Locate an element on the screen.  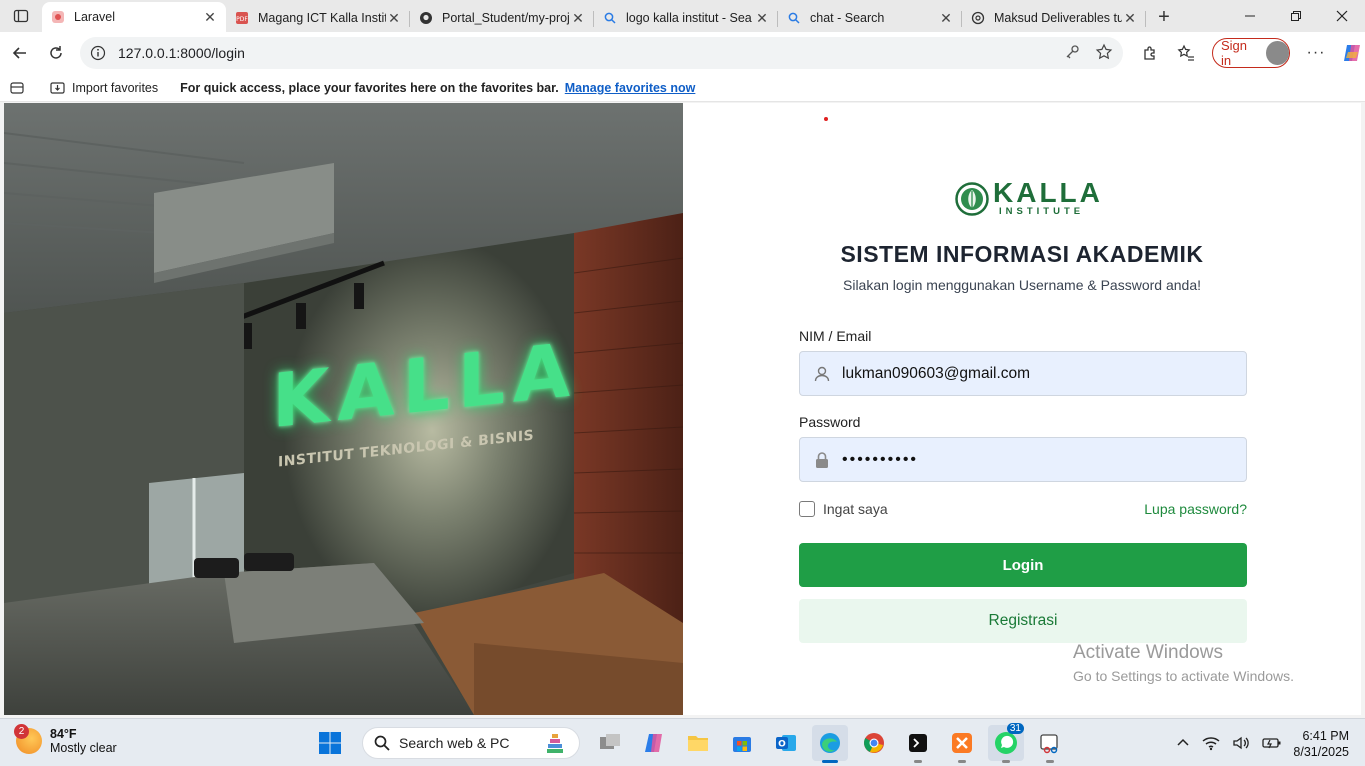
tab-title: Laravel is located at coordinates (94, 17).